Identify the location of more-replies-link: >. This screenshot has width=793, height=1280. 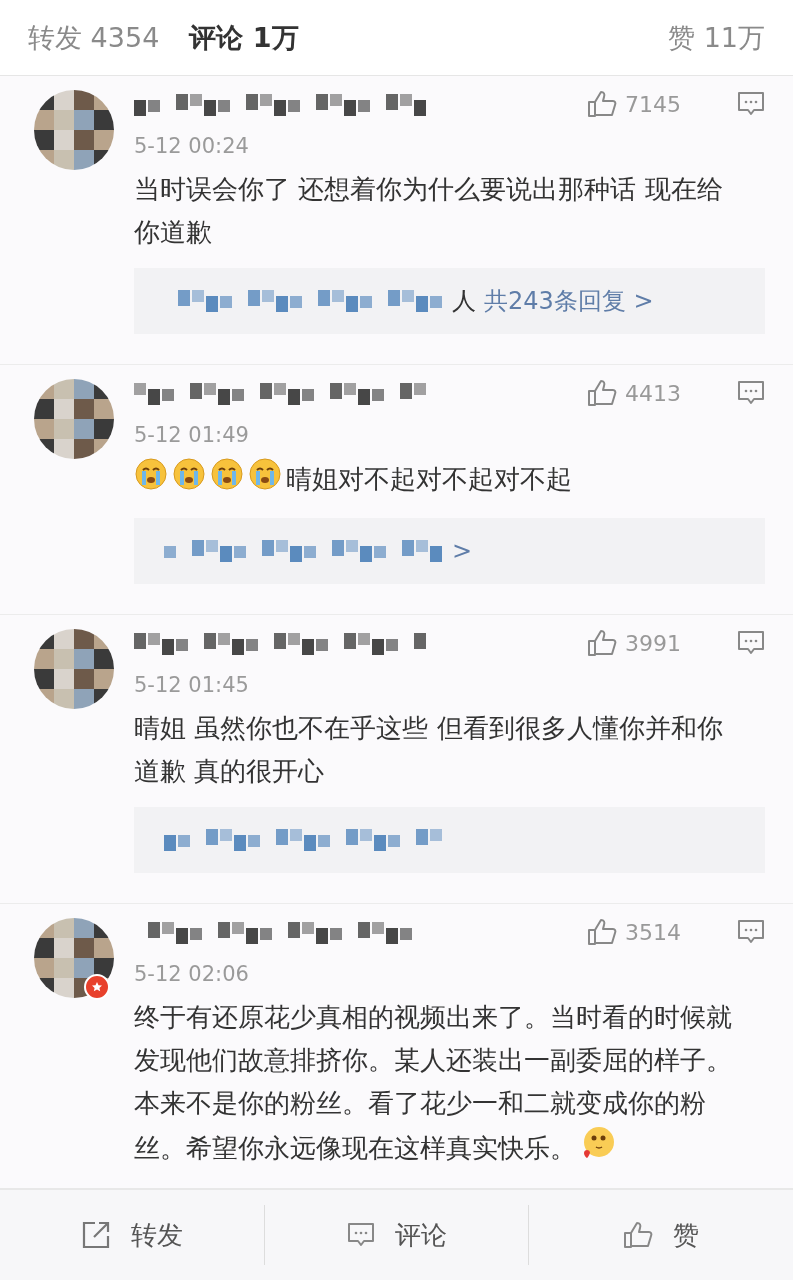
(462, 551).